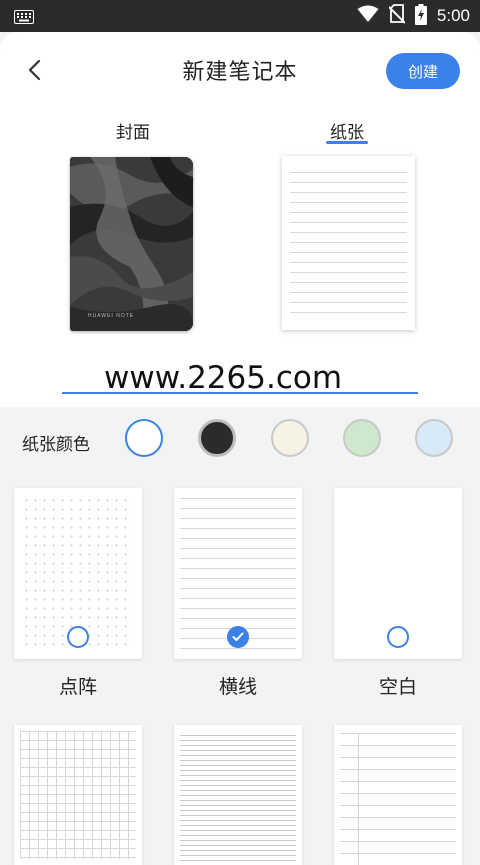  What do you see at coordinates (77, 687) in the screenshot?
I see `paper-label-dots: 点阵` at bounding box center [77, 687].